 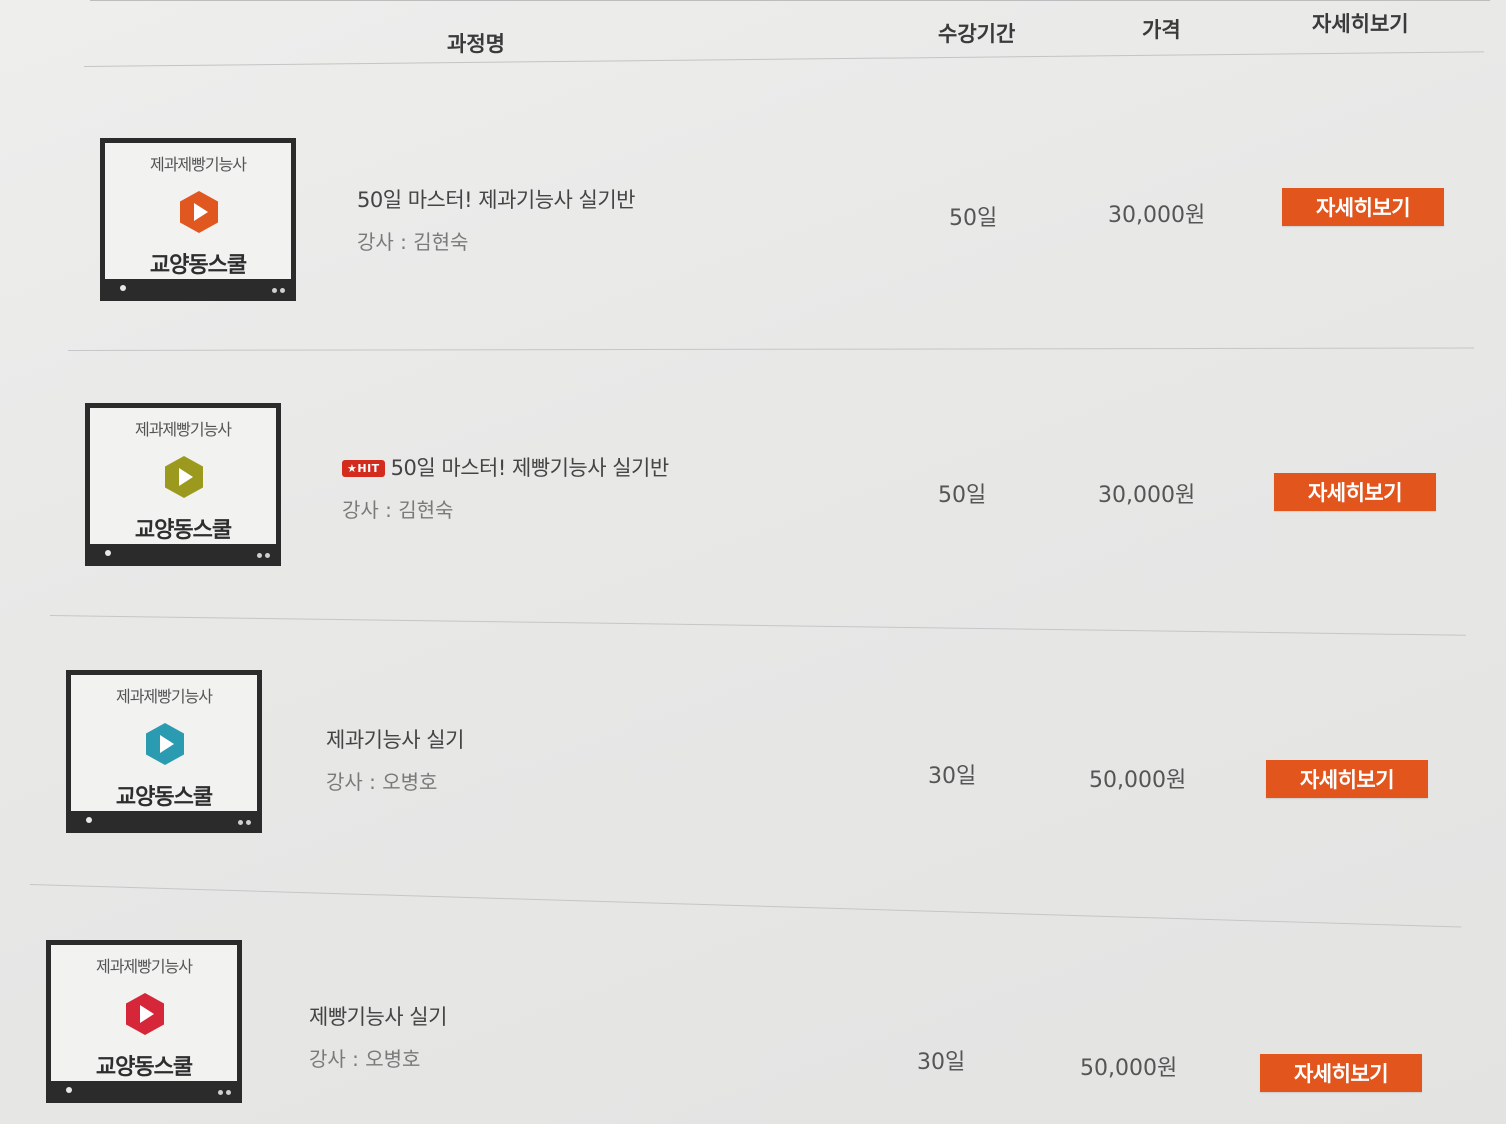 I want to click on course-title: 50일 마스터! 제과기능사 실기반, so click(x=496, y=200).